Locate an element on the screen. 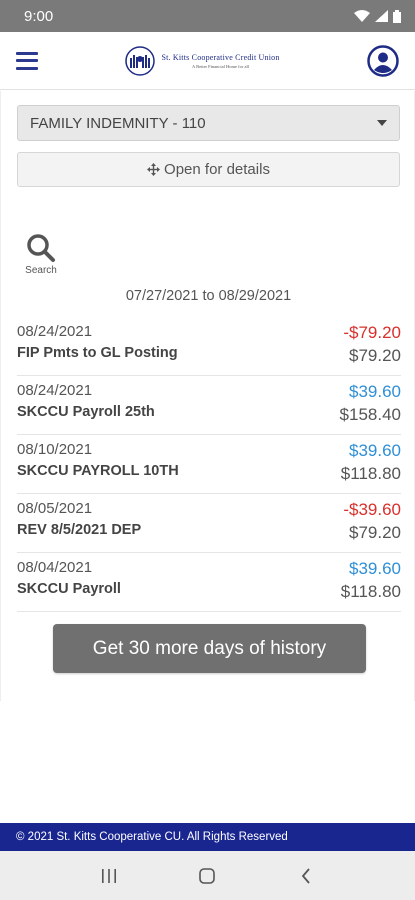 The width and height of the screenshot is (415, 900). back-button is located at coordinates (306, 876).